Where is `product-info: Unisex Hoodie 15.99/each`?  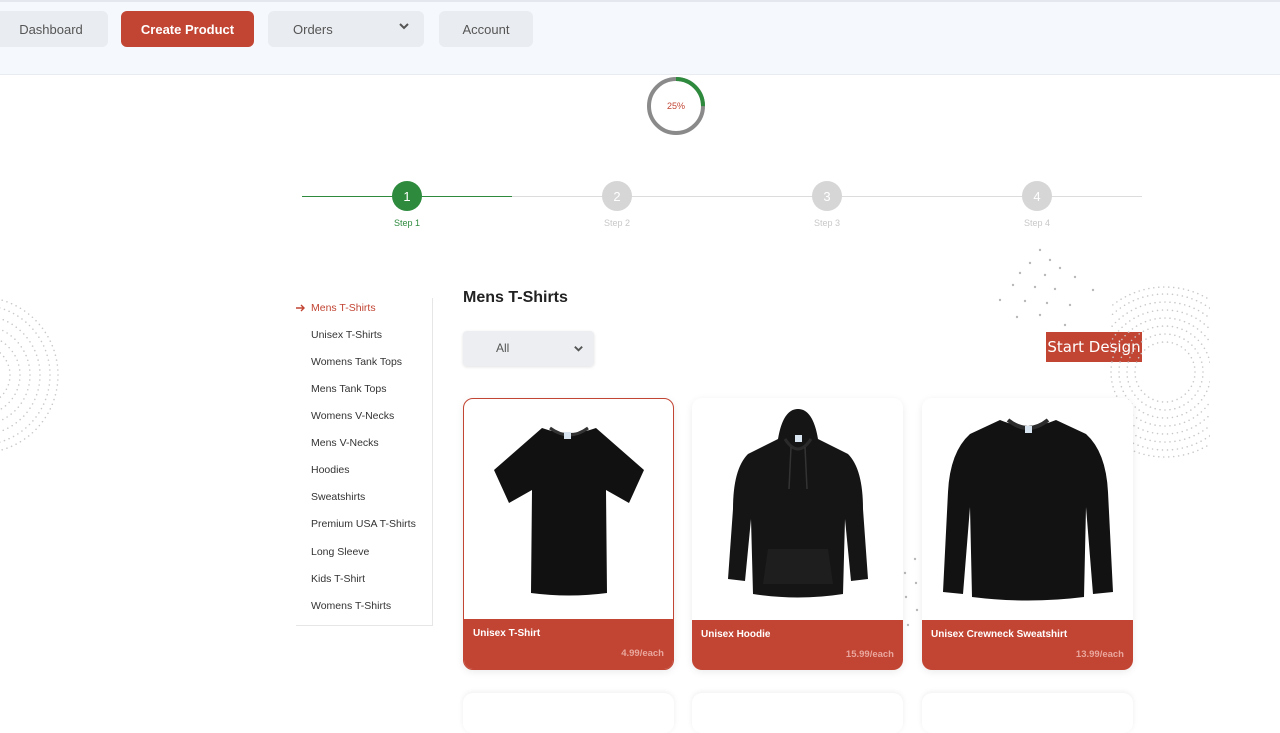 product-info: Unisex Hoodie 15.99/each is located at coordinates (797, 645).